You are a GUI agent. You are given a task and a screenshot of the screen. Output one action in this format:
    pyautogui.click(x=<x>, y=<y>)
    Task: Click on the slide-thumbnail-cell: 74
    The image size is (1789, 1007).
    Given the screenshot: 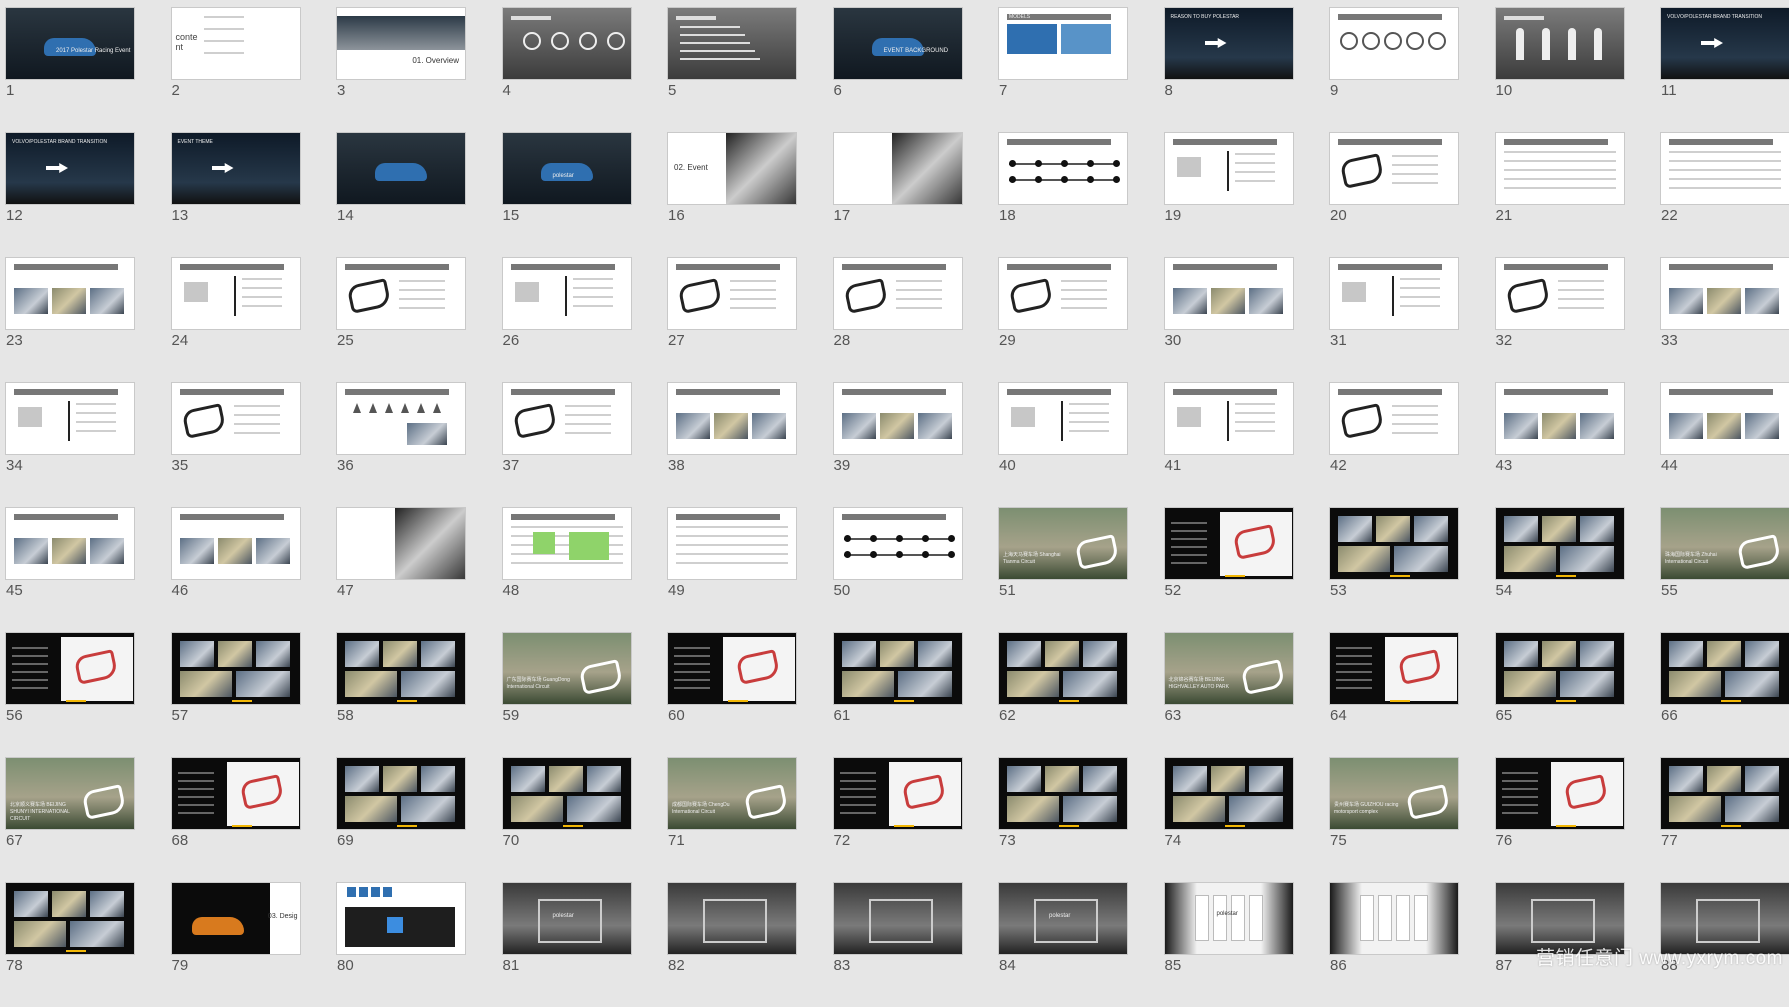 What is the action you would take?
    pyautogui.click(x=1228, y=819)
    